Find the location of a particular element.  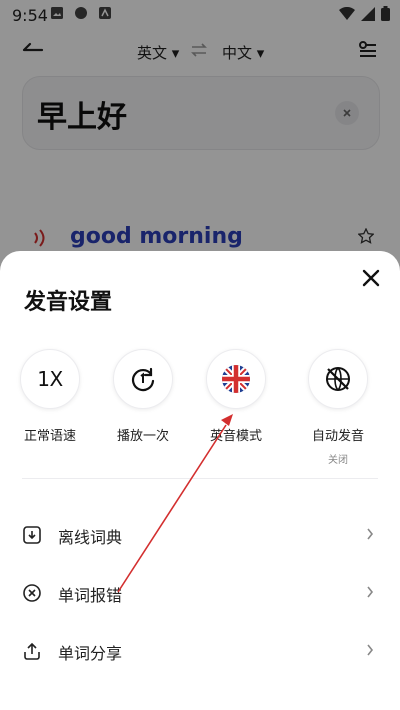

option-status: 关闭 is located at coordinates (338, 460).